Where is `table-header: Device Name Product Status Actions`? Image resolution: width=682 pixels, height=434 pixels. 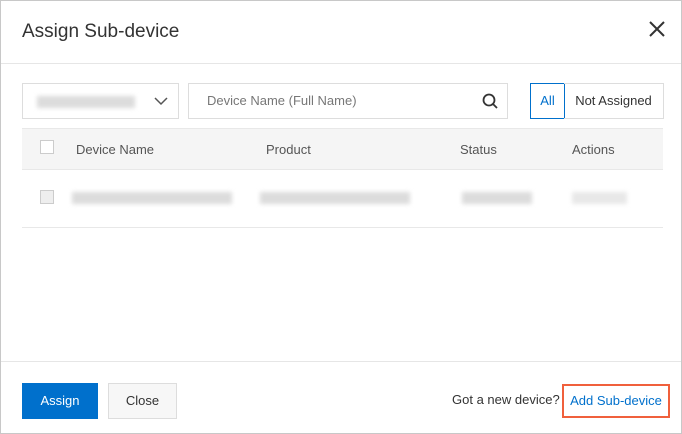 table-header: Device Name Product Status Actions is located at coordinates (342, 149).